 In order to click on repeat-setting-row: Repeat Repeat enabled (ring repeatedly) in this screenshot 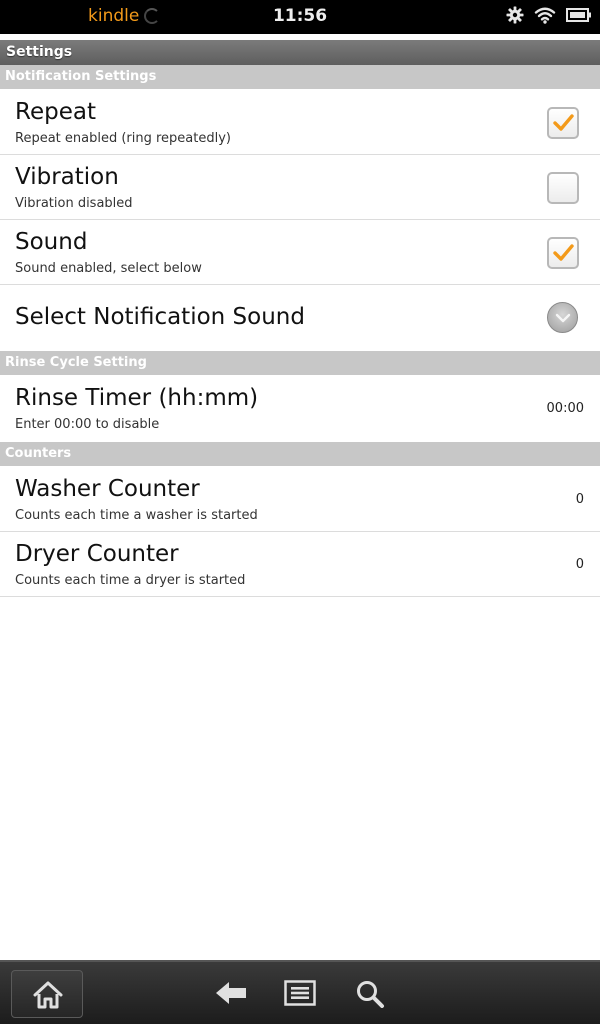, I will do `click(300, 122)`.